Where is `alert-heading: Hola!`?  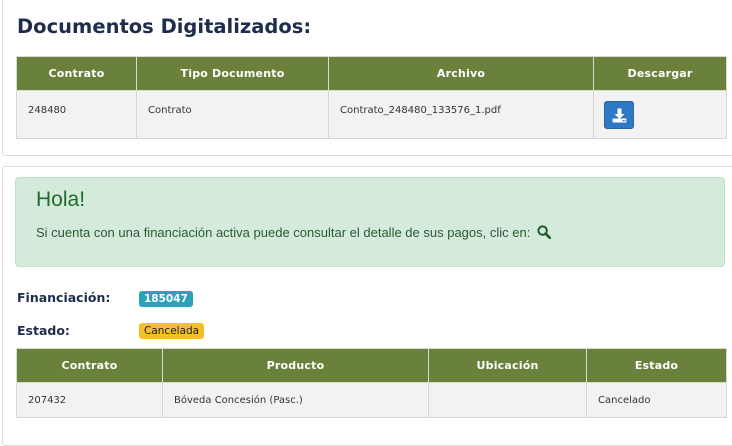
alert-heading: Hola! is located at coordinates (61, 199).